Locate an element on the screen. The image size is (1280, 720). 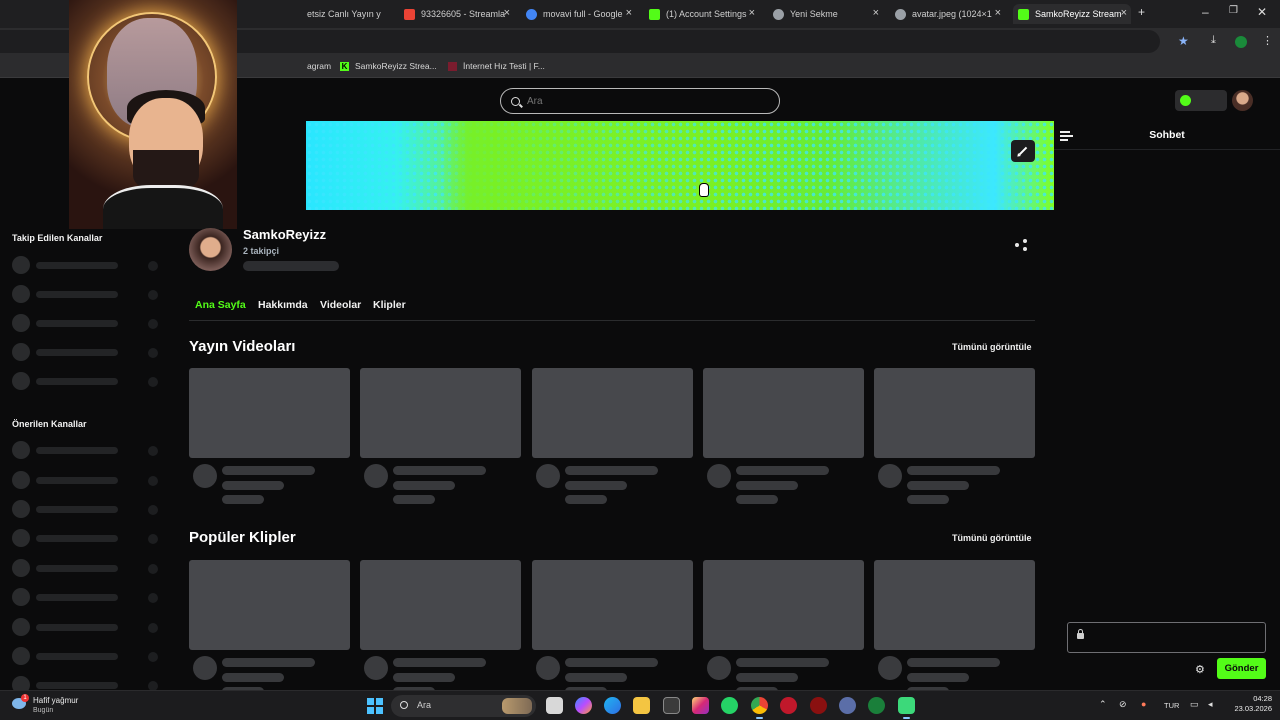
tray-expand-icon: ⌃ is located at coordinates (1103, 704).